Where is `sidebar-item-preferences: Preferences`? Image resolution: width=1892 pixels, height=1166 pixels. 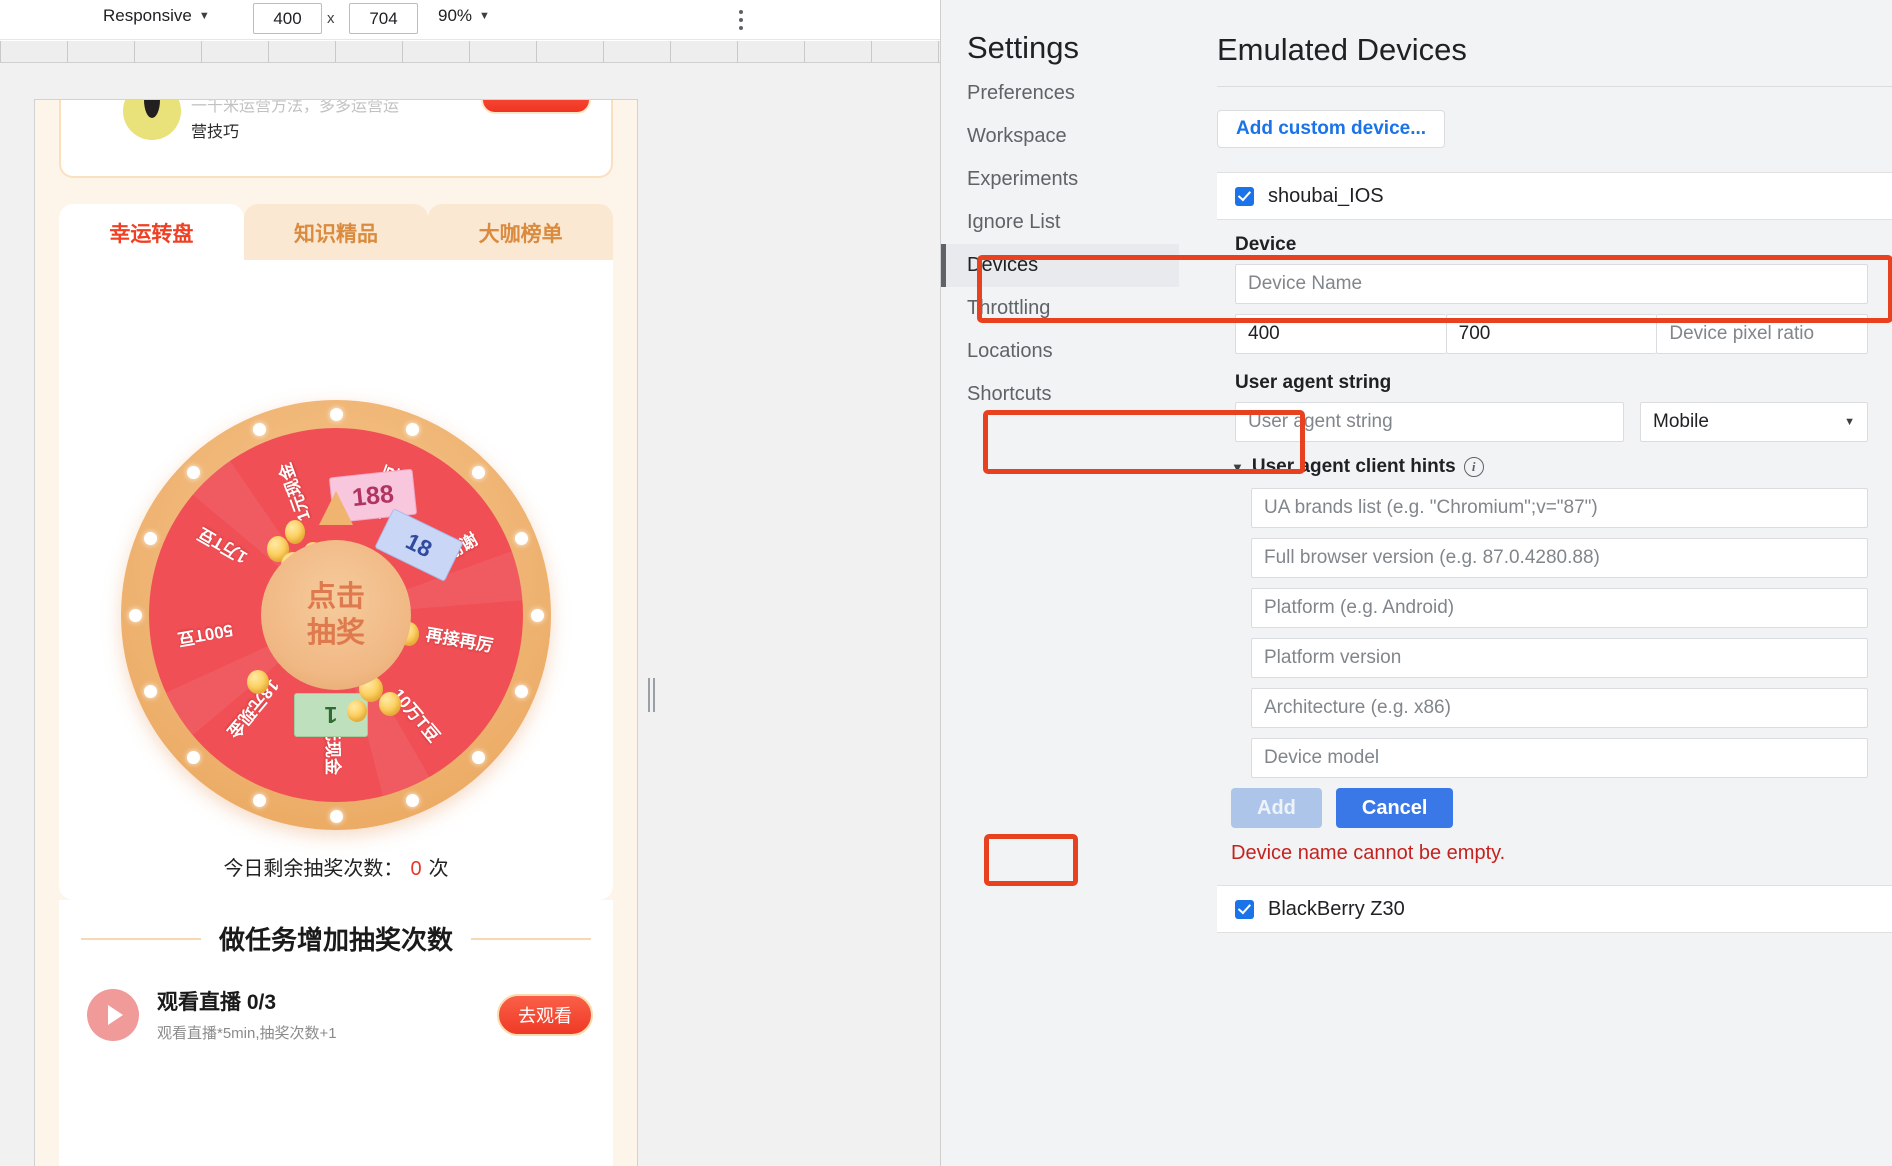 sidebar-item-preferences: Preferences is located at coordinates (1060, 93).